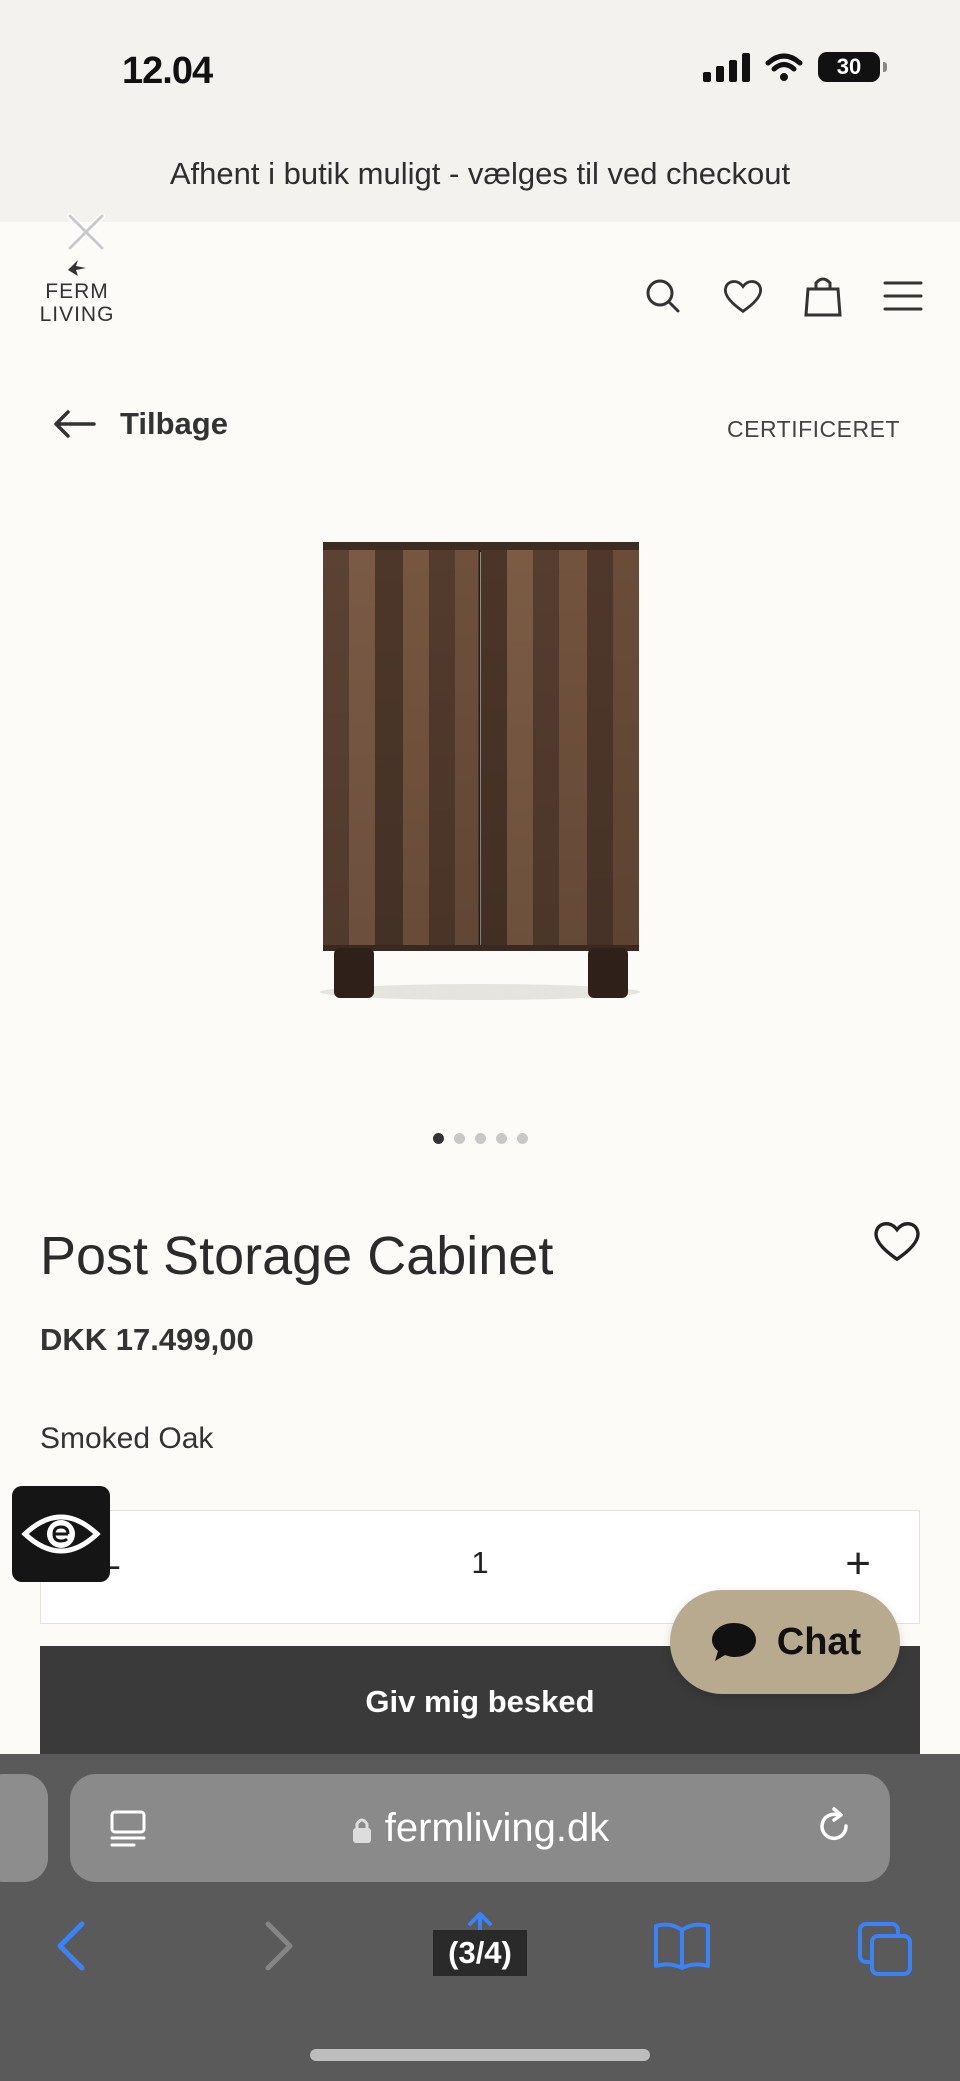 The height and width of the screenshot is (2081, 960). I want to click on quantity-increase-button: +, so click(858, 1564).